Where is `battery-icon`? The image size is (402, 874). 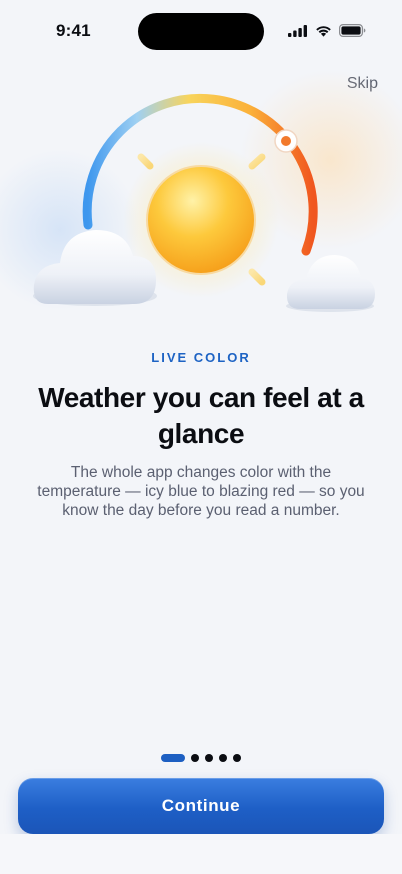
battery-icon is located at coordinates (352, 30).